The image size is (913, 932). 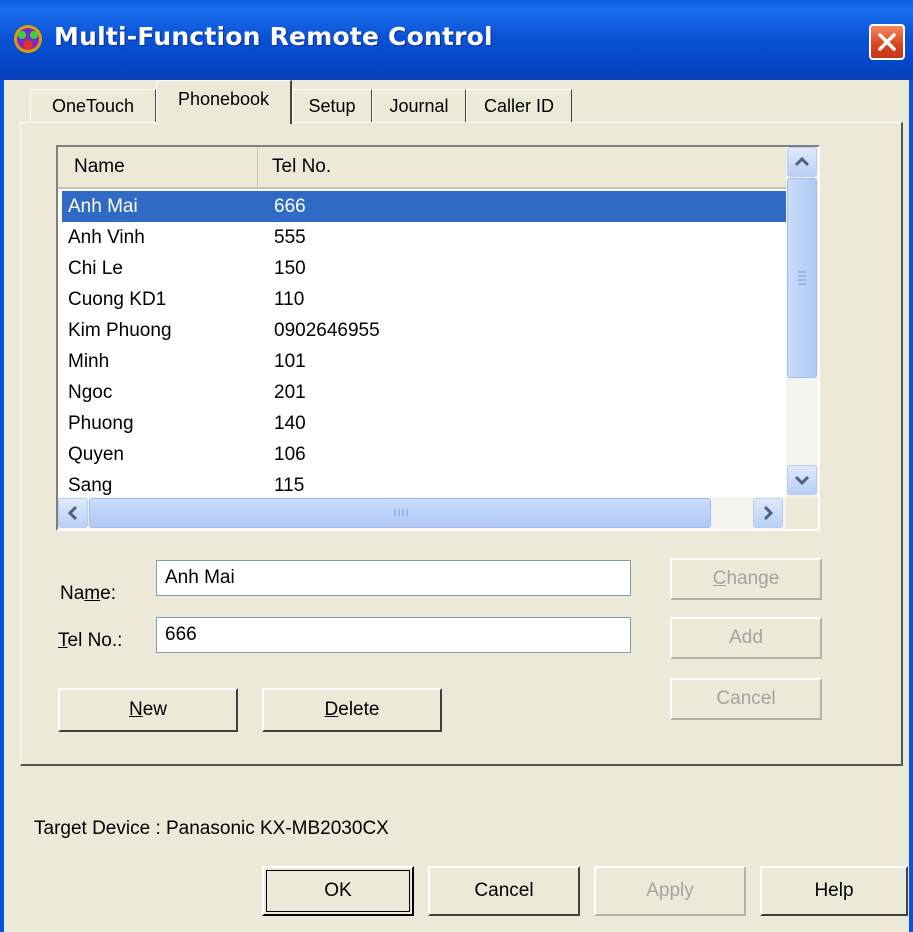 What do you see at coordinates (90, 392) in the screenshot?
I see `entry-name: Ngoc` at bounding box center [90, 392].